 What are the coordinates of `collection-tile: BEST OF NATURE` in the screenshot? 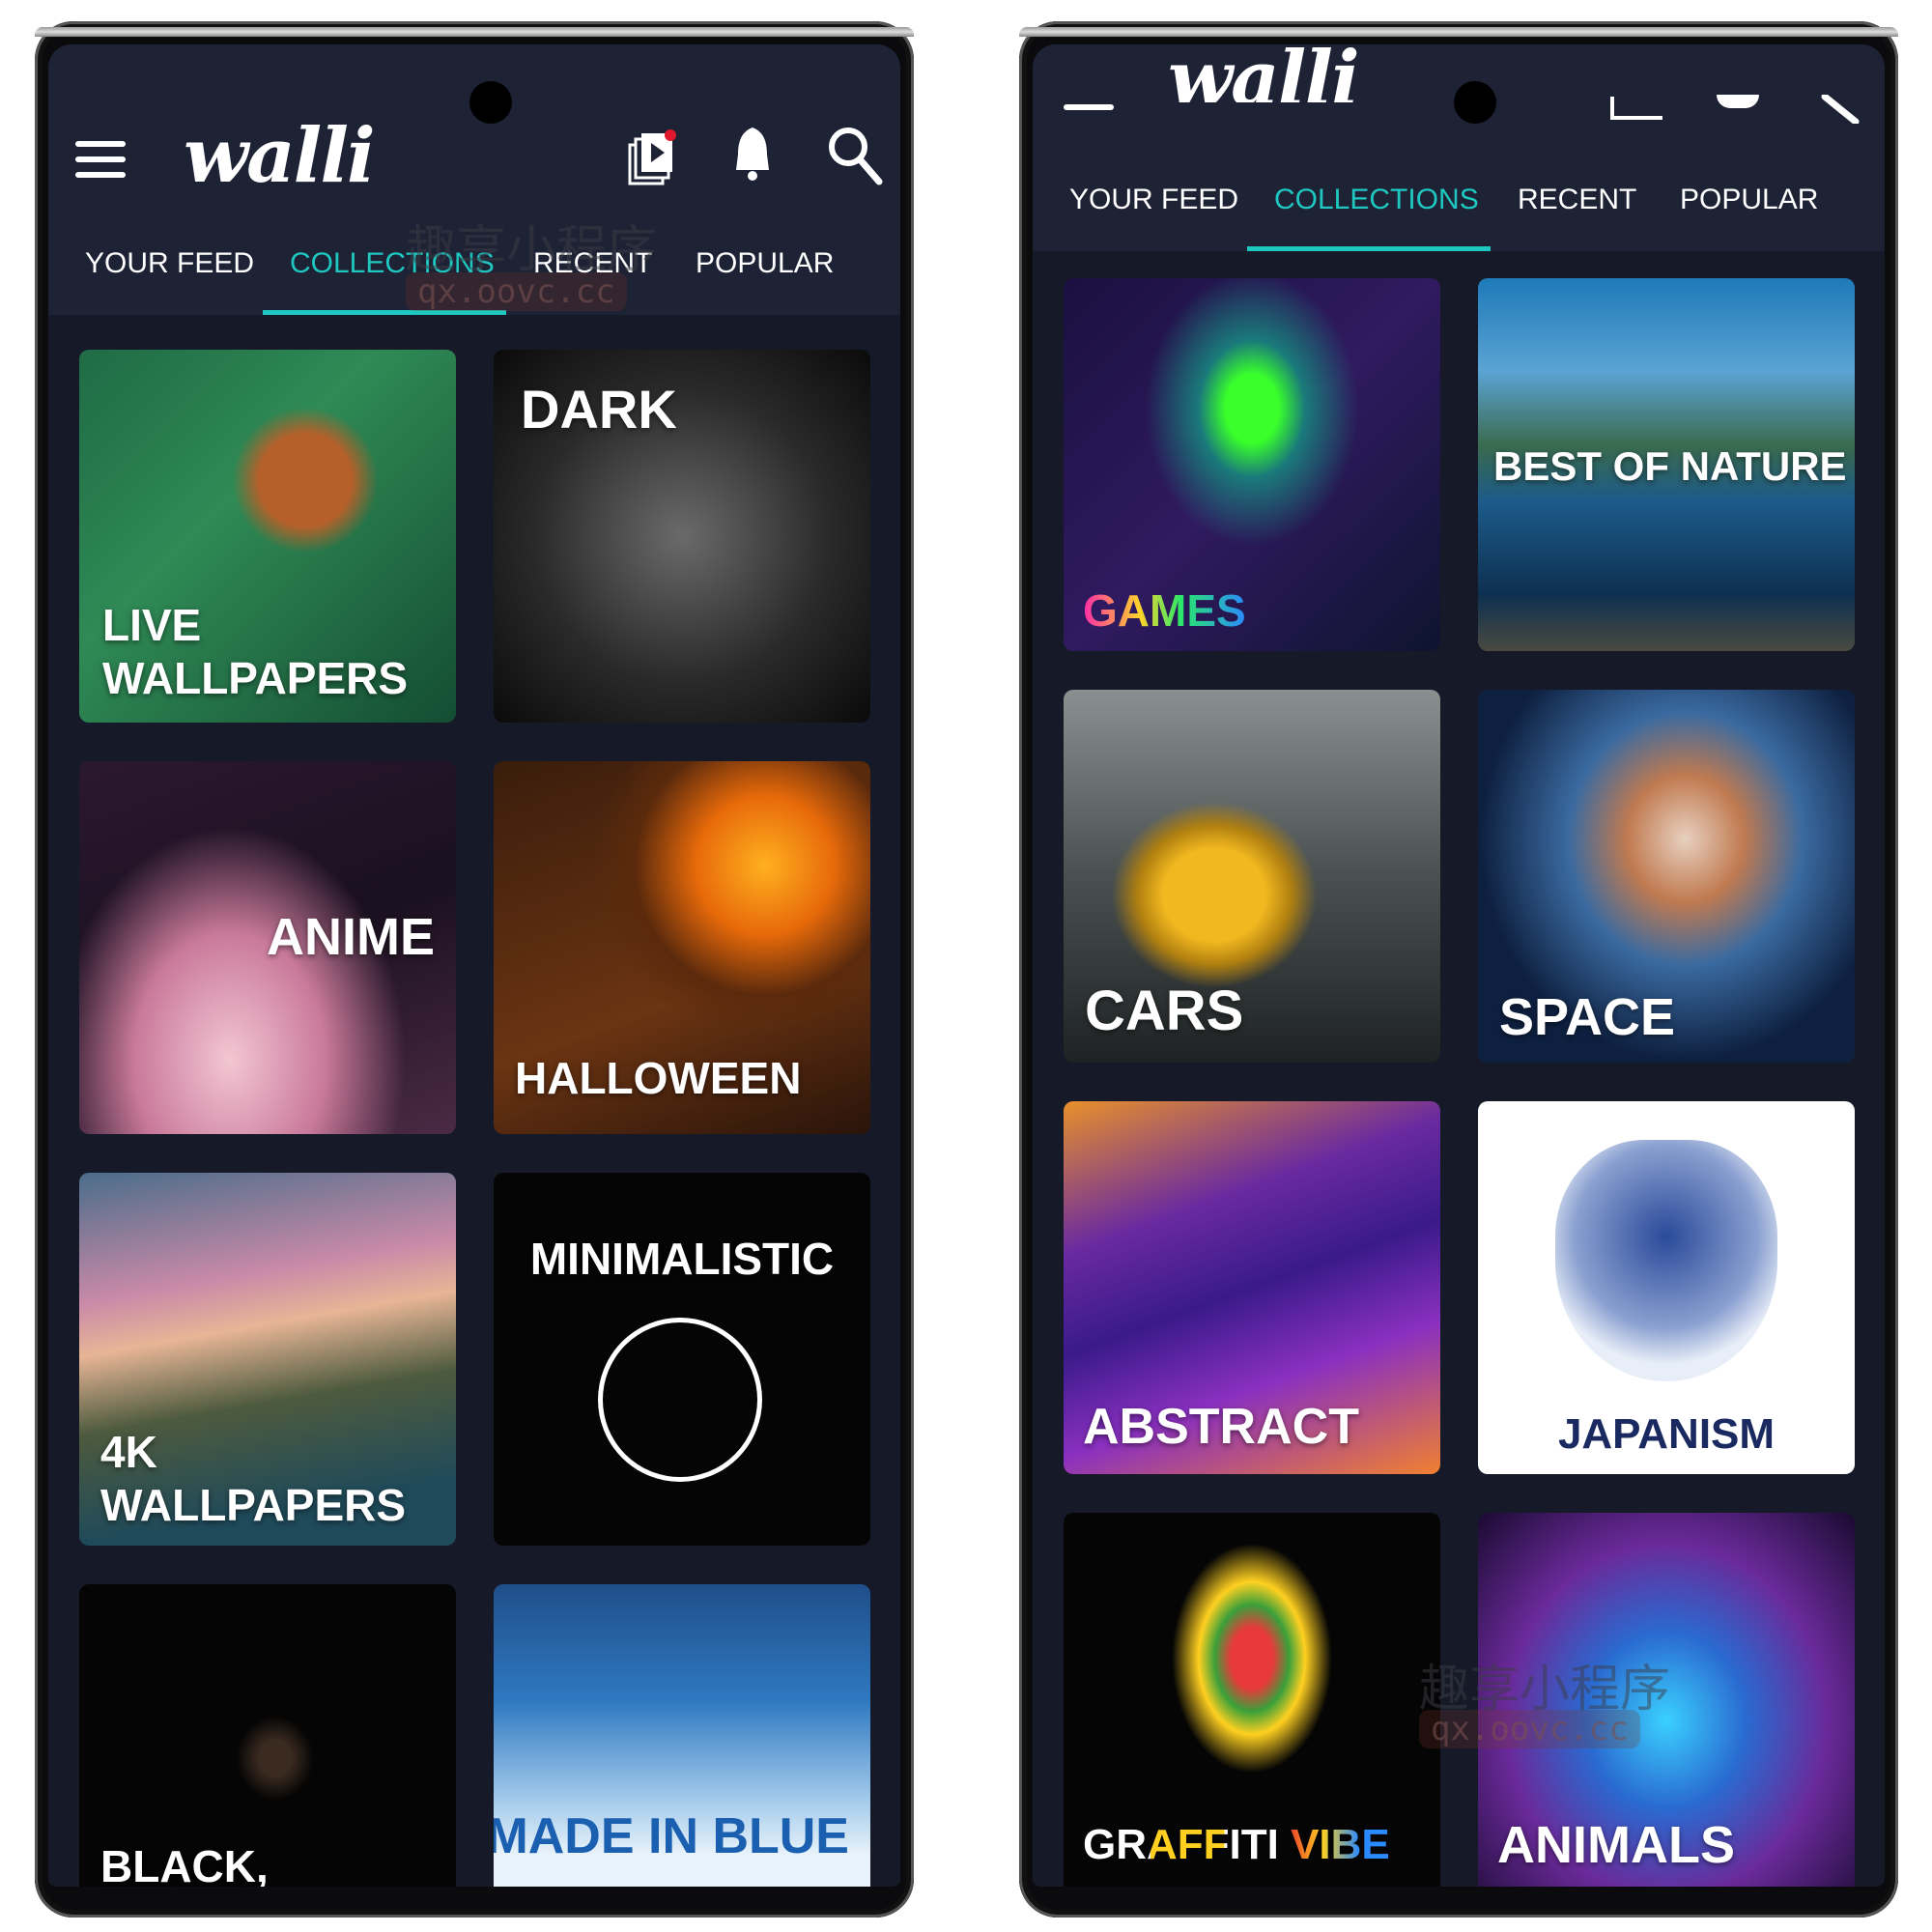 It's located at (1666, 464).